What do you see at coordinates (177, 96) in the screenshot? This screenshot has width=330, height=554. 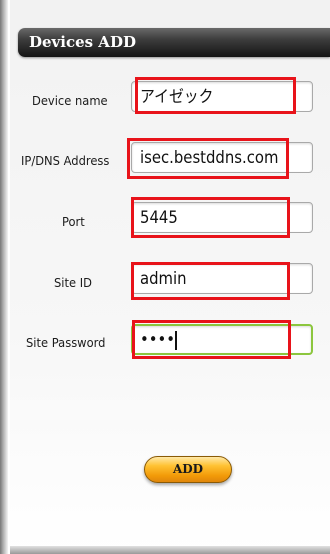 I see `device-name-value: アイゼック` at bounding box center [177, 96].